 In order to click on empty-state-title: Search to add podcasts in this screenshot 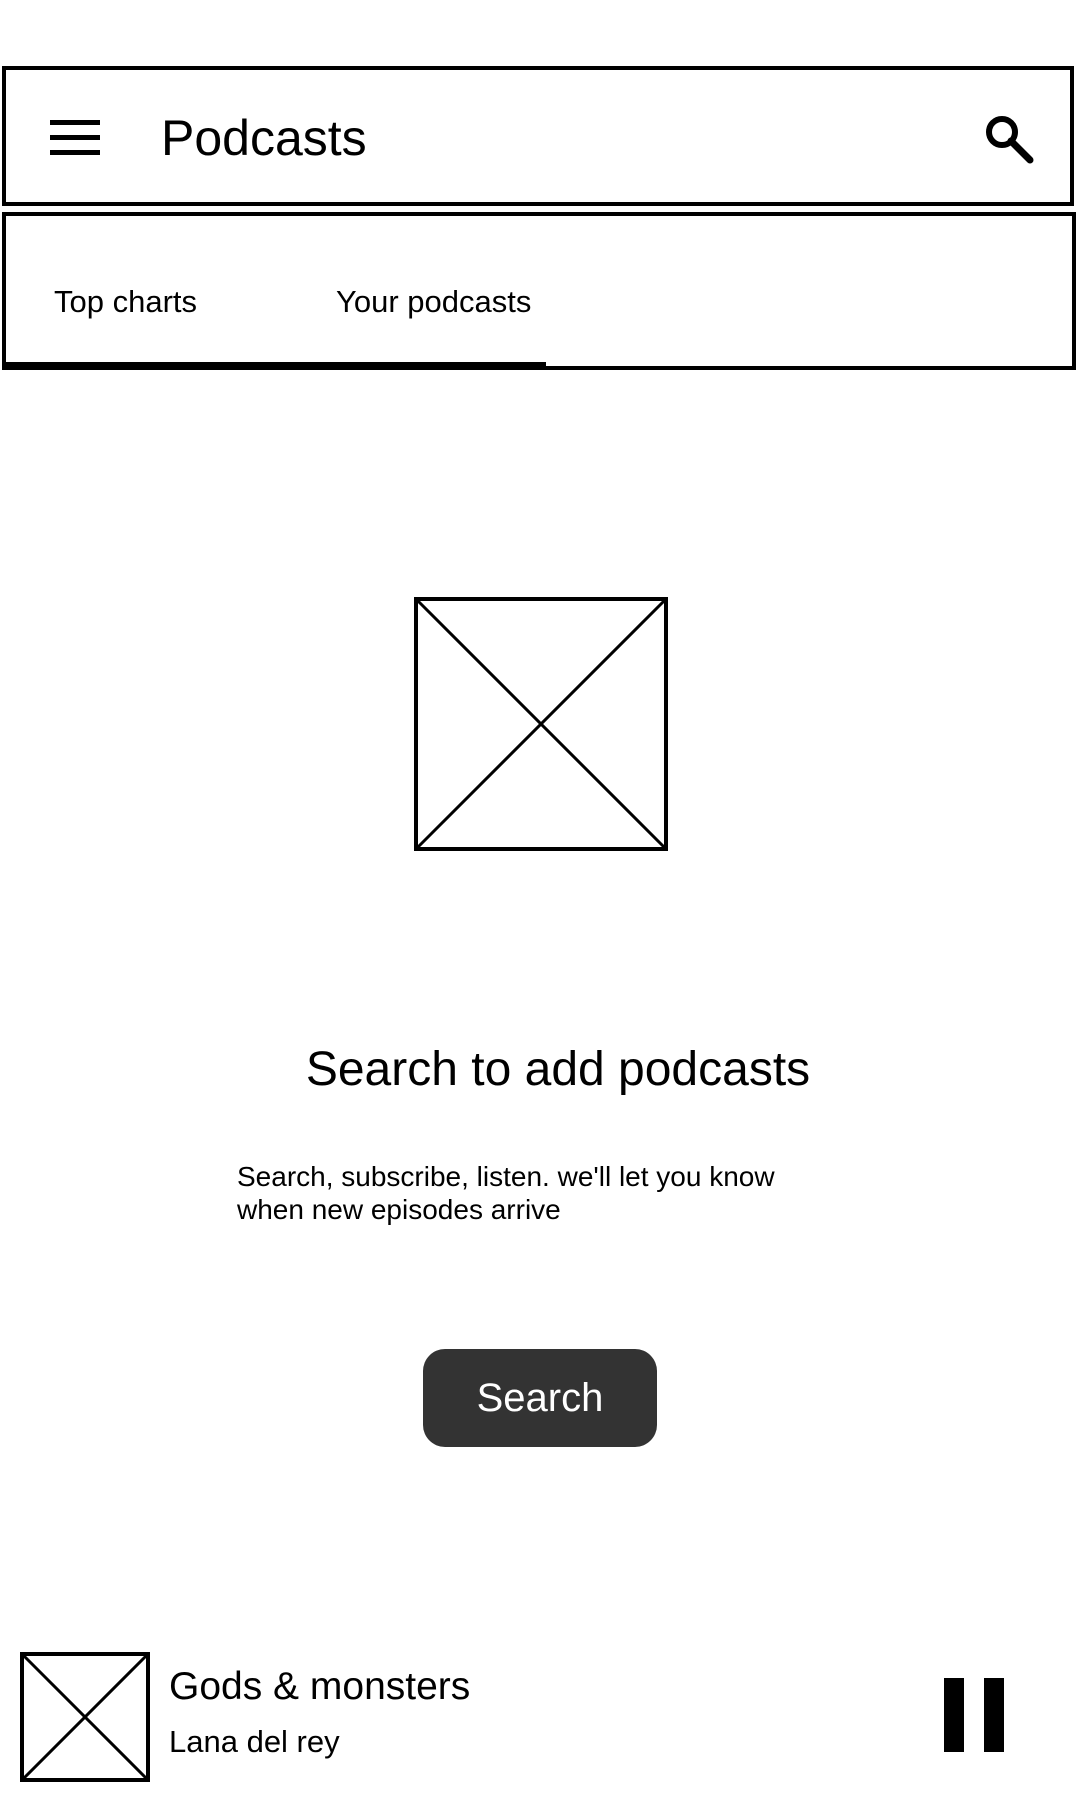, I will do `click(558, 1069)`.